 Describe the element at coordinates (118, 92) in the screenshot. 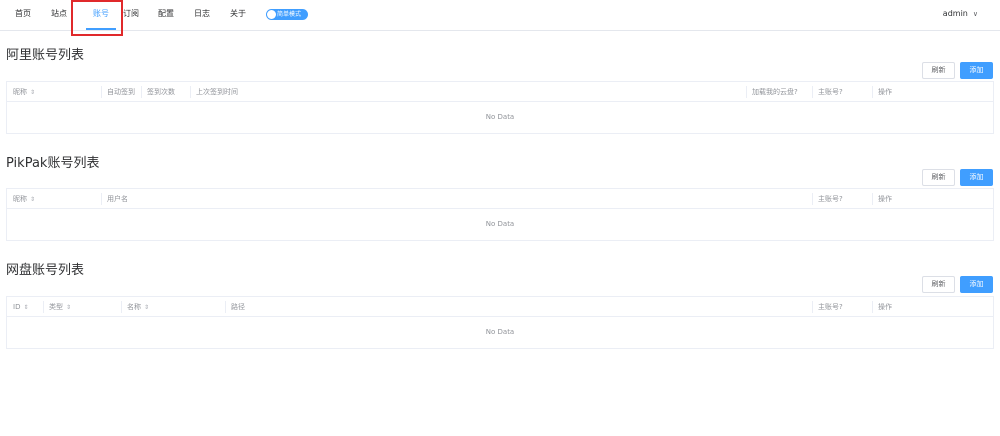

I see `column-header-auto-checkin: 自动签到` at that location.